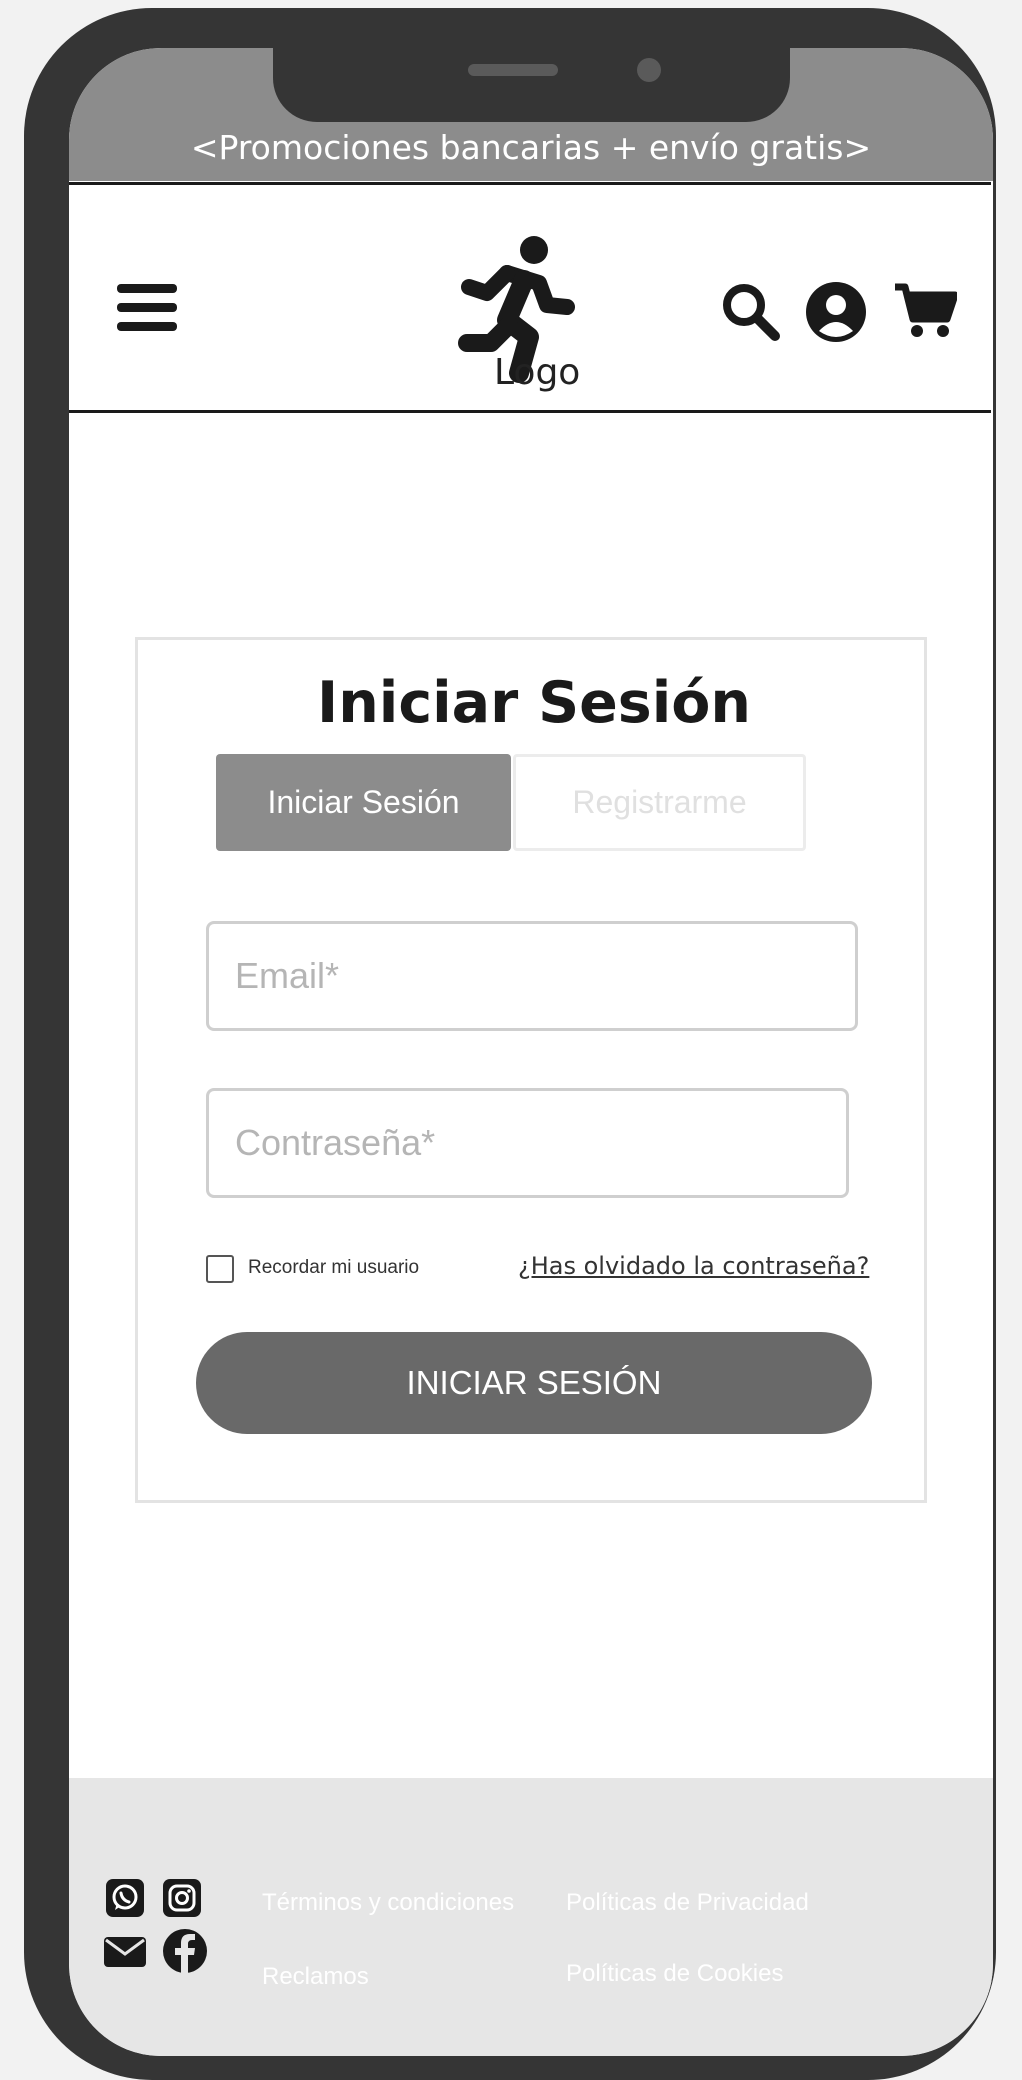 This screenshot has width=1022, height=2080. What do you see at coordinates (220, 1269) in the screenshot?
I see `remember-checkbox` at bounding box center [220, 1269].